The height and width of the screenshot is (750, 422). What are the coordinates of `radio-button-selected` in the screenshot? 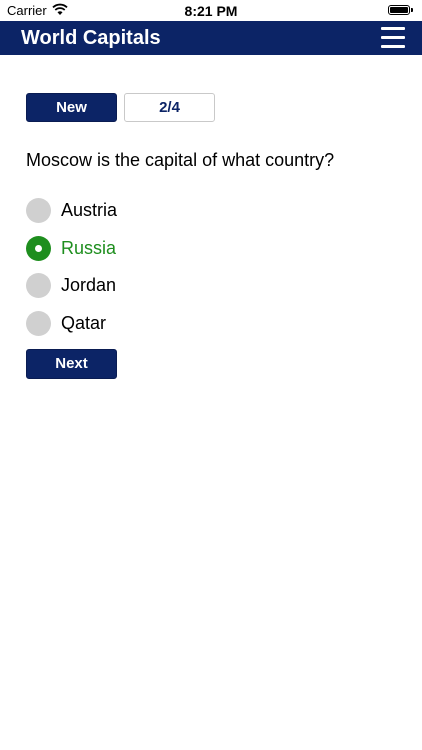 It's located at (38, 248).